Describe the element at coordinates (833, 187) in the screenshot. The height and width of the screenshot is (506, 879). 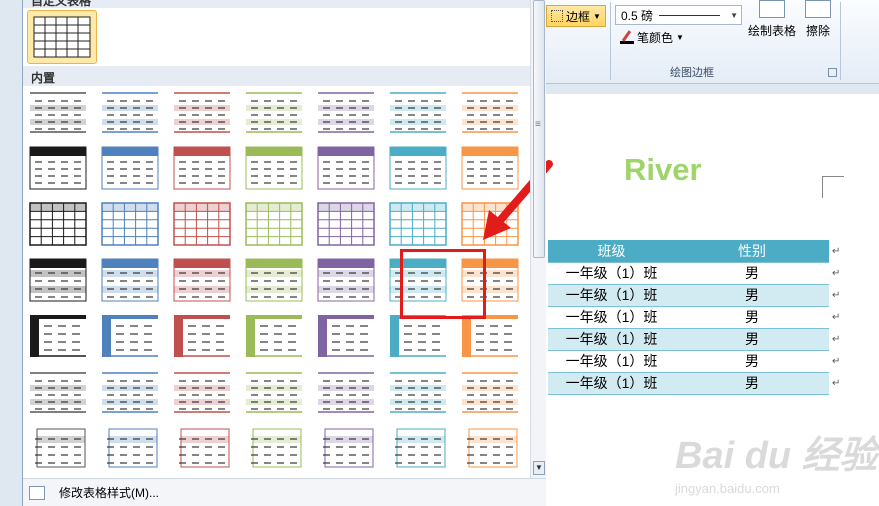
I see `margin-corner-mark` at that location.